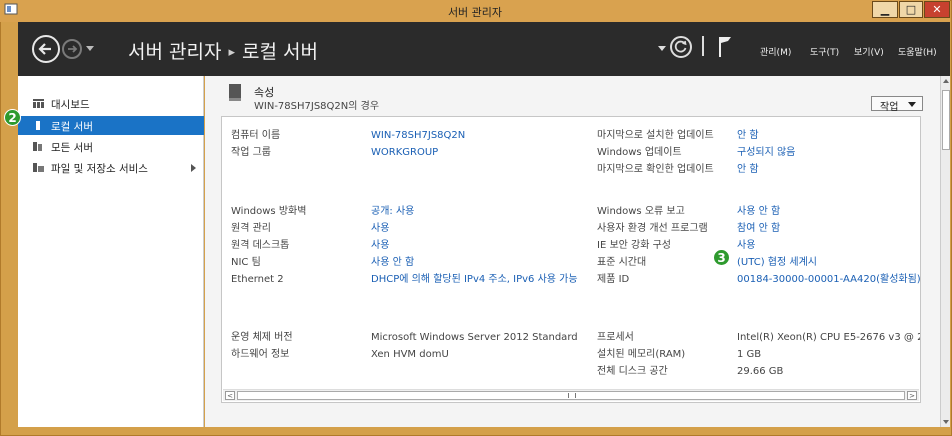  What do you see at coordinates (484, 49) in the screenshot?
I see `header-bar: 서버 관리자 ▸ 로컬 서버 관리(M) 도구(T) 보기(V) 도움말(H)` at bounding box center [484, 49].